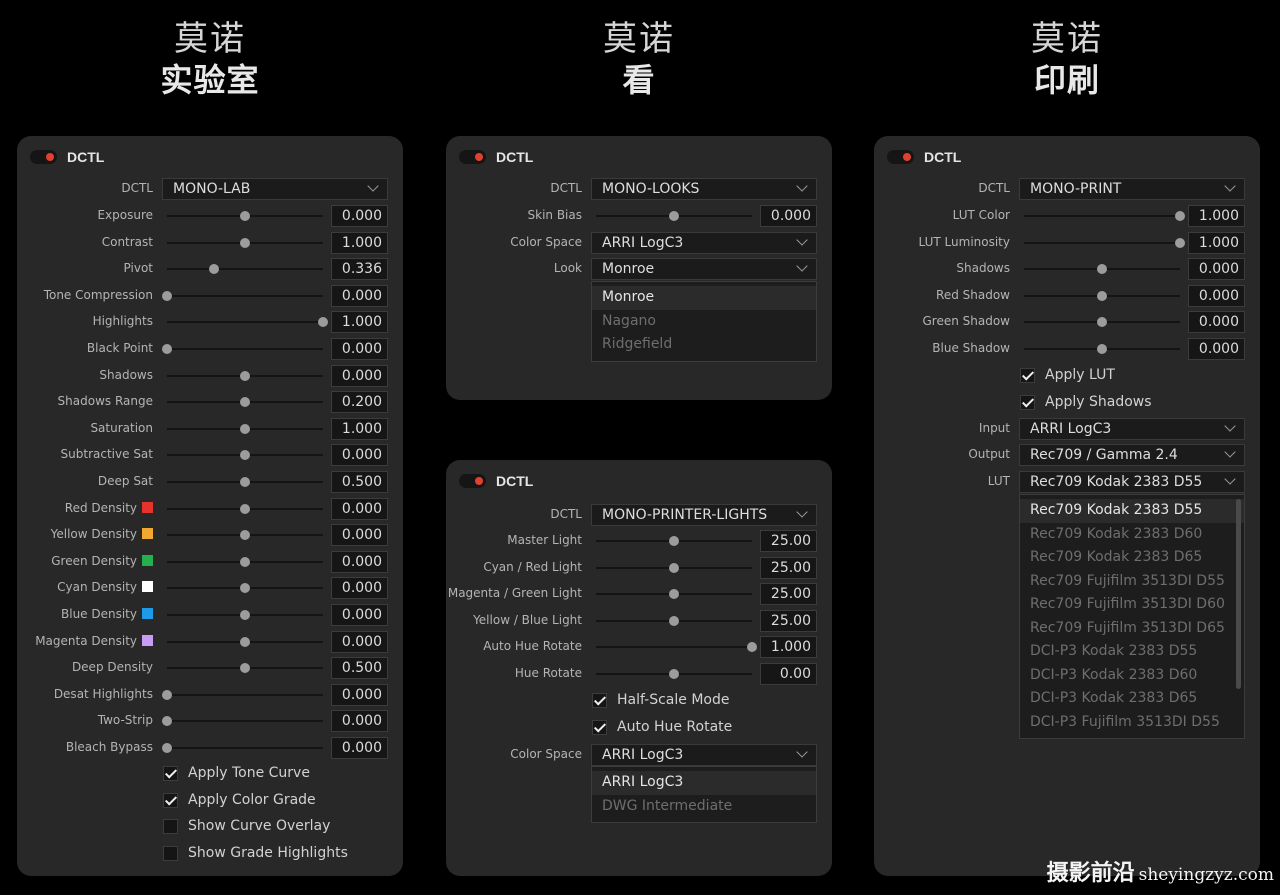 The height and width of the screenshot is (895, 1280). Describe the element at coordinates (704, 807) in the screenshot. I see `menu-option: DWG Intermediate` at that location.